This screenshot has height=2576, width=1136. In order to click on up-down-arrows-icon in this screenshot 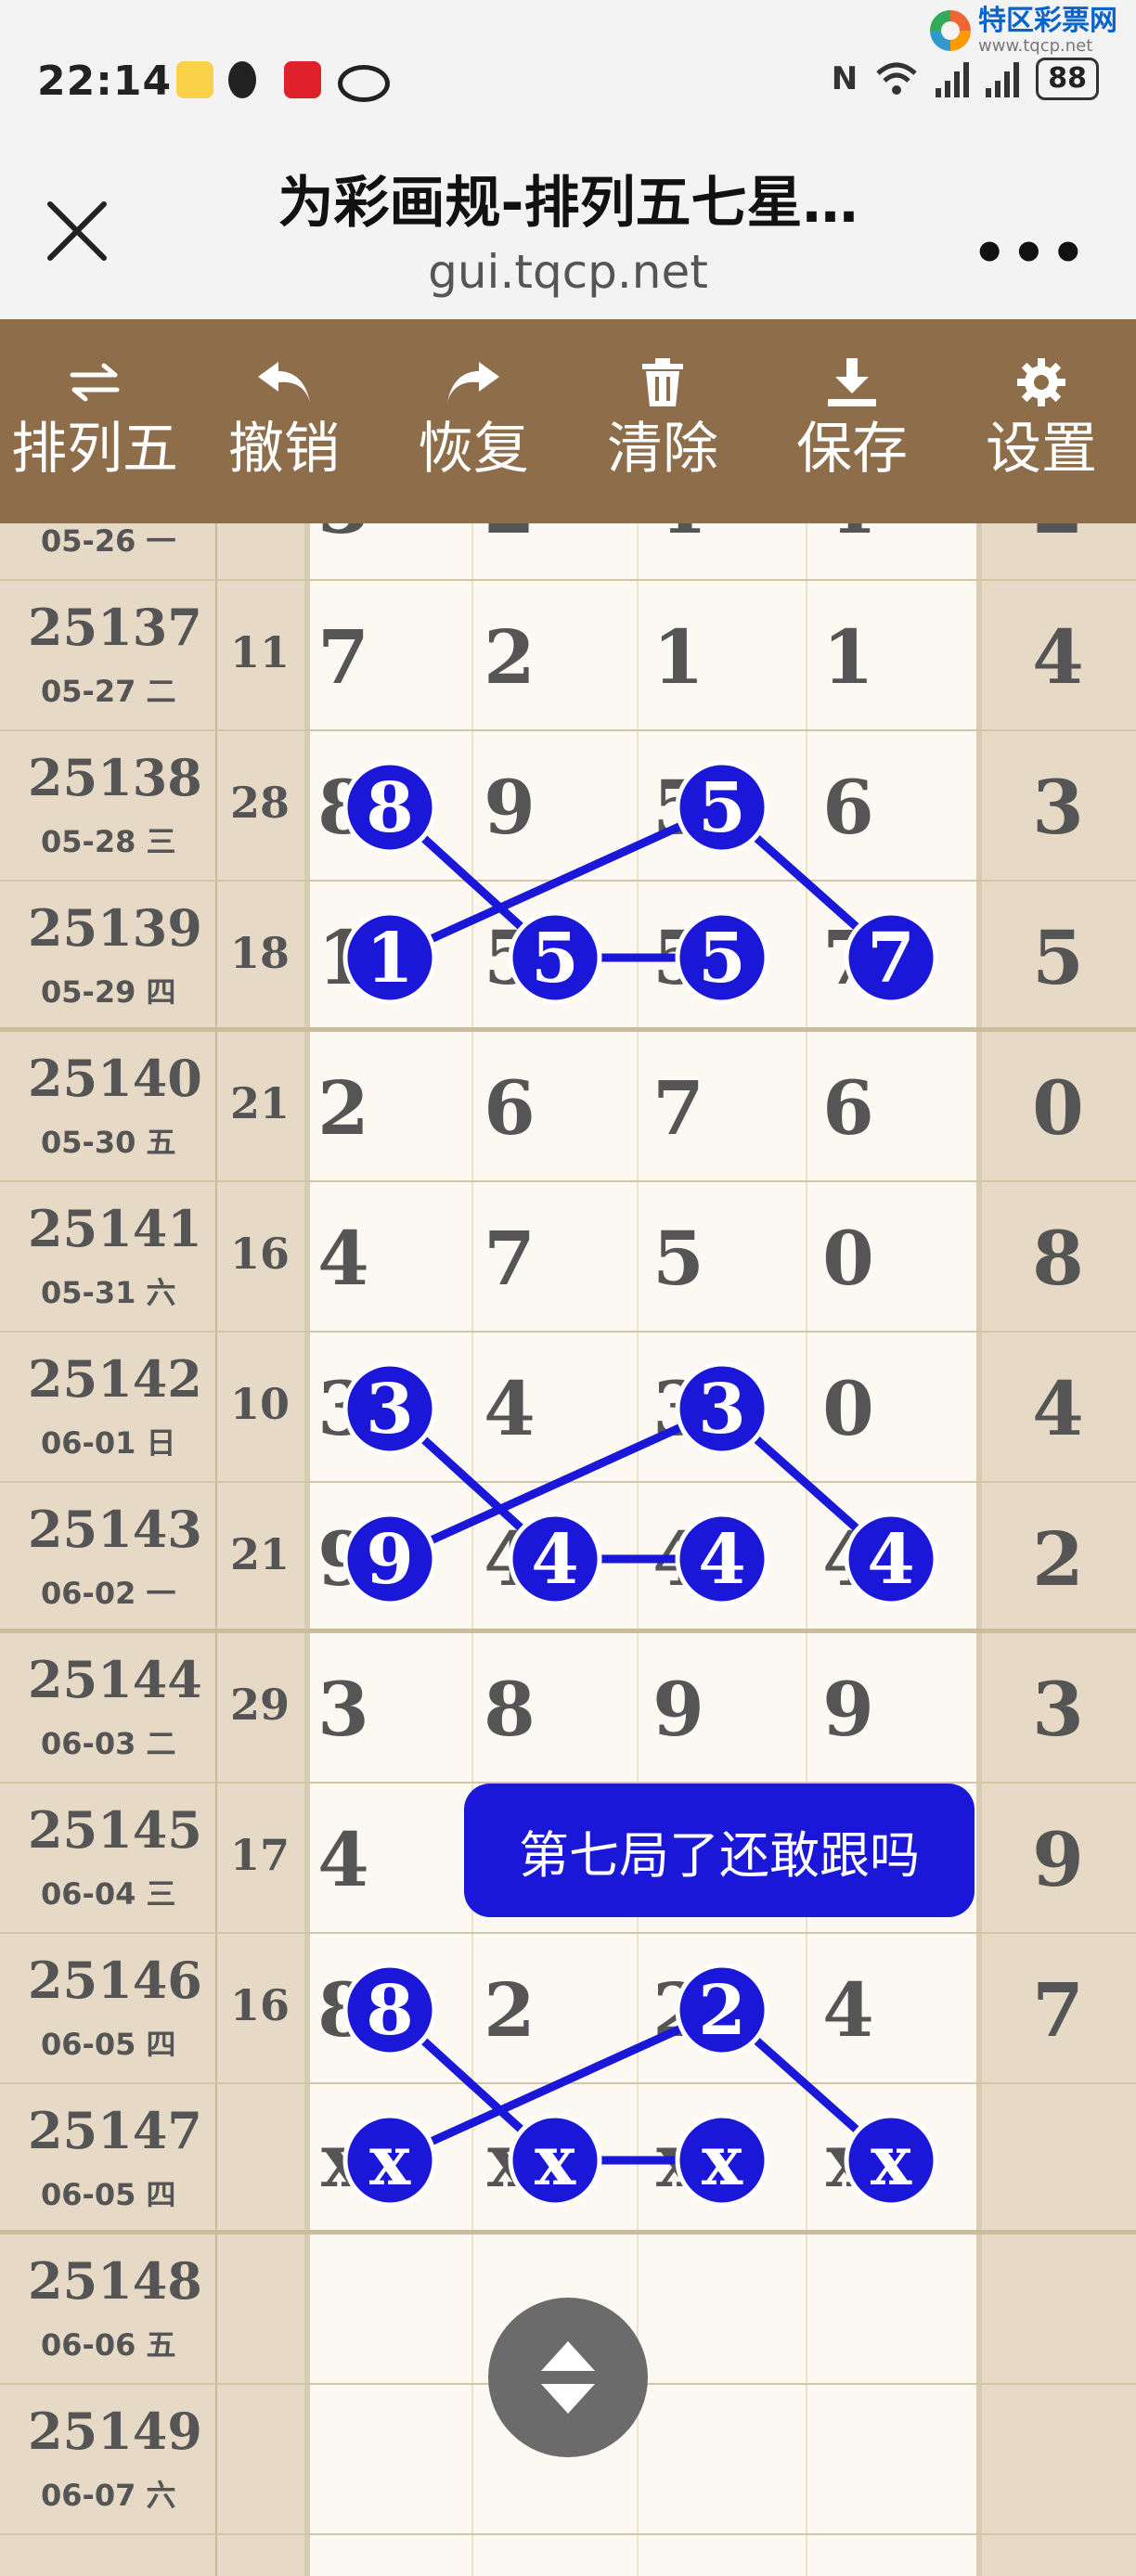, I will do `click(568, 2377)`.